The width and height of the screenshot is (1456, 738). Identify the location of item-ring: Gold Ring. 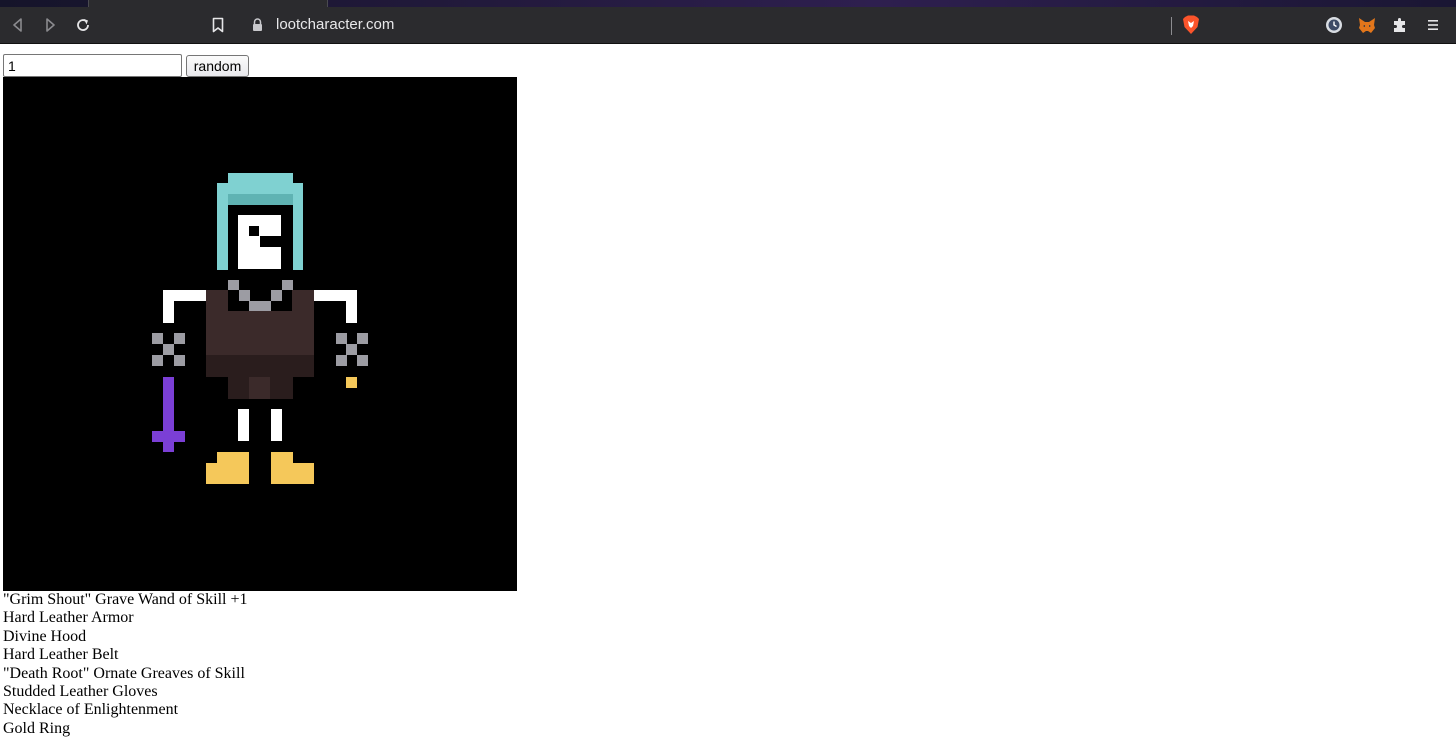
(37, 728).